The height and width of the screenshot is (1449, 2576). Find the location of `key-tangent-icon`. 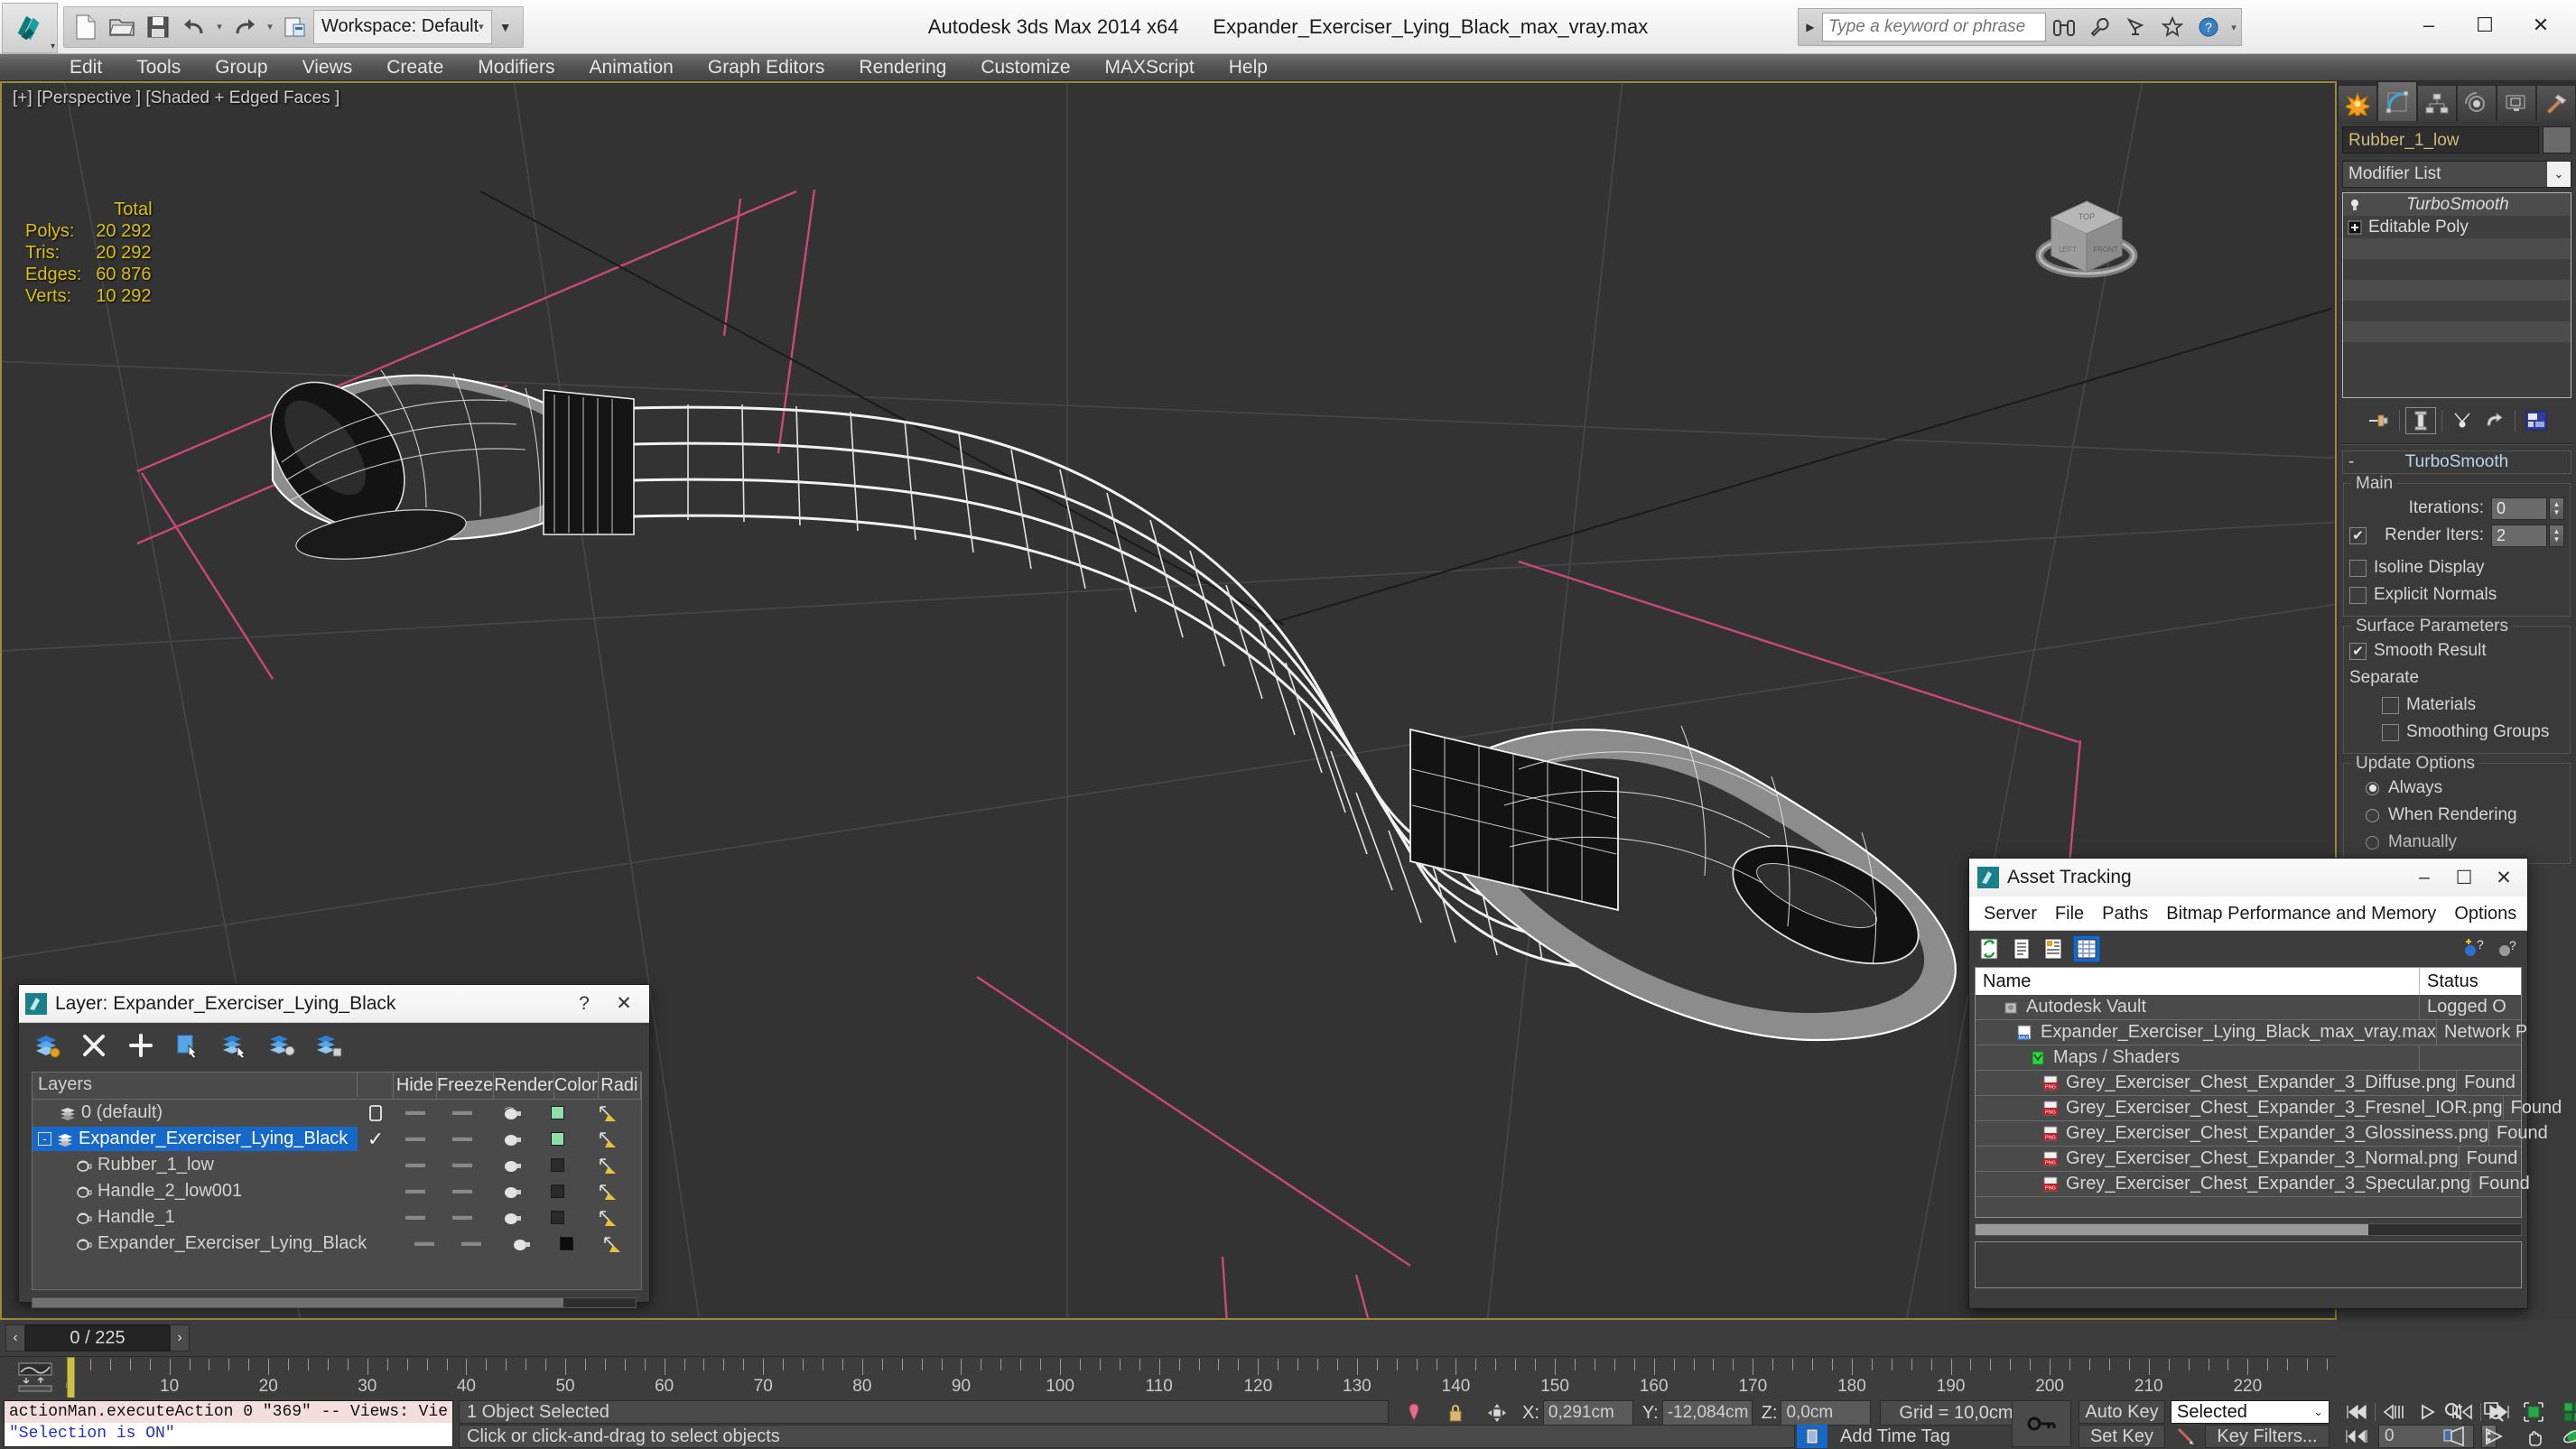

key-tangent-icon is located at coordinates (2186, 1436).